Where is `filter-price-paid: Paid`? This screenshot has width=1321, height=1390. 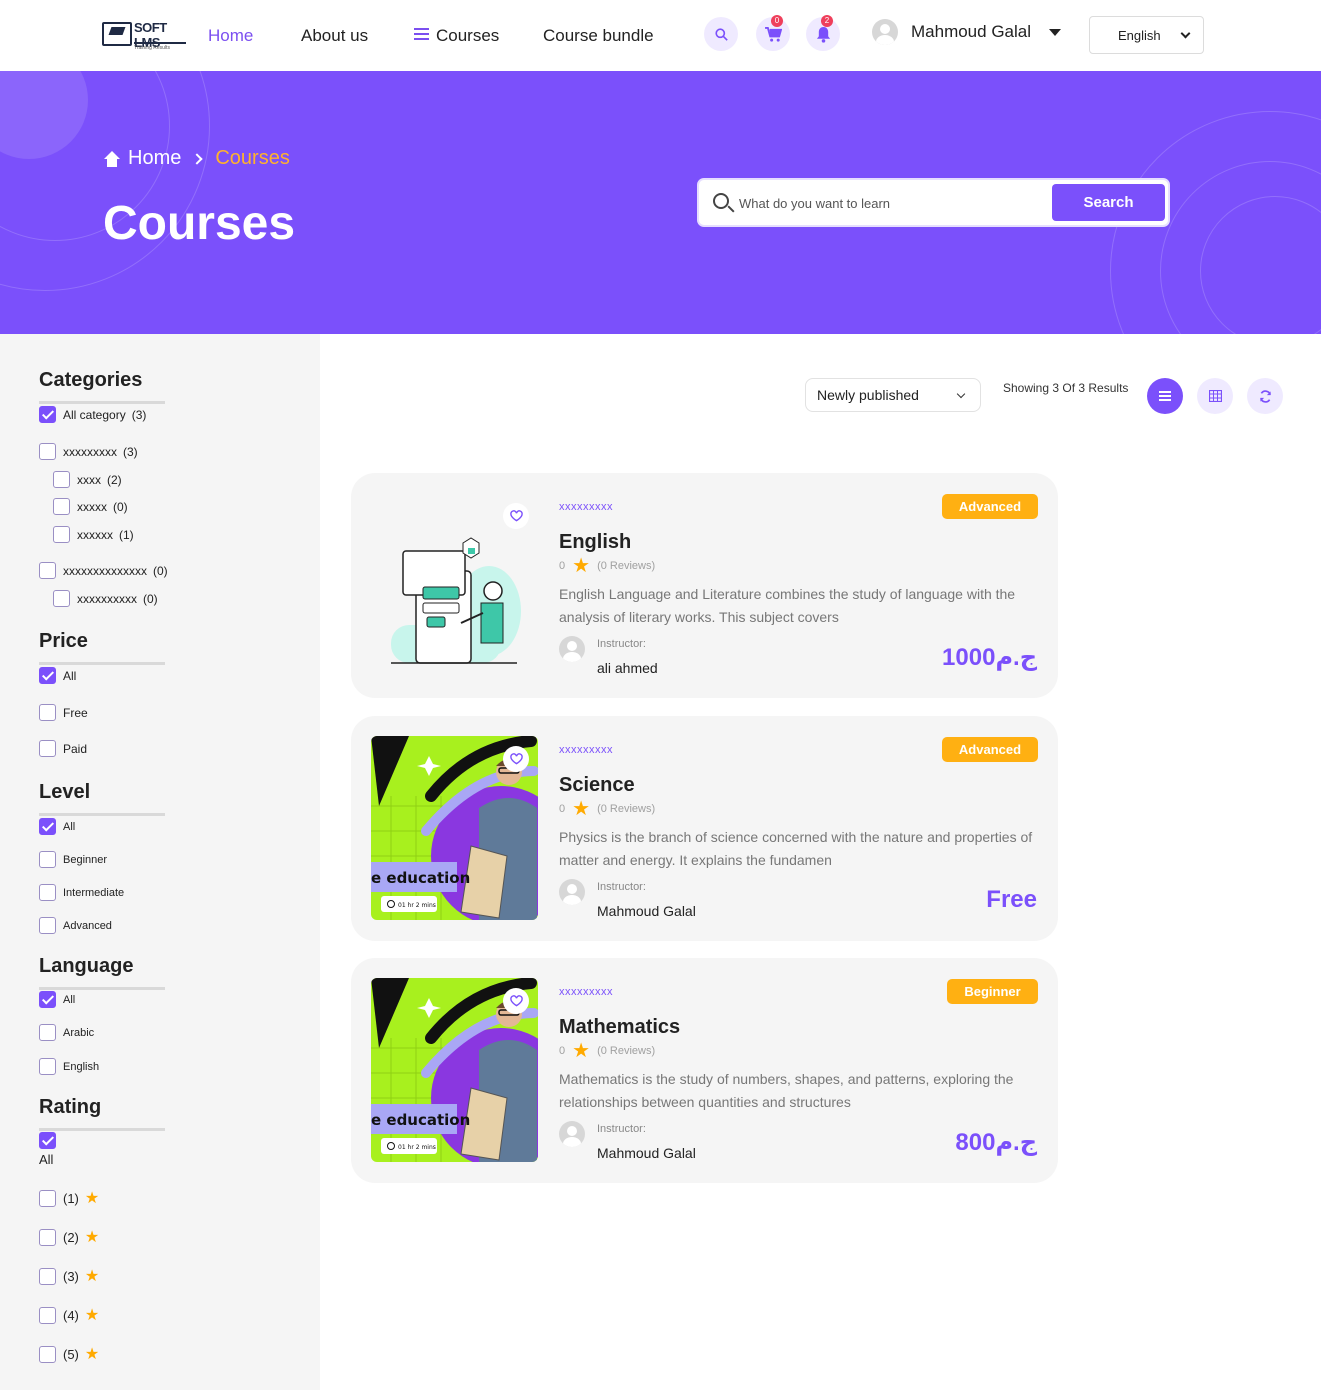 filter-price-paid: Paid is located at coordinates (63, 748).